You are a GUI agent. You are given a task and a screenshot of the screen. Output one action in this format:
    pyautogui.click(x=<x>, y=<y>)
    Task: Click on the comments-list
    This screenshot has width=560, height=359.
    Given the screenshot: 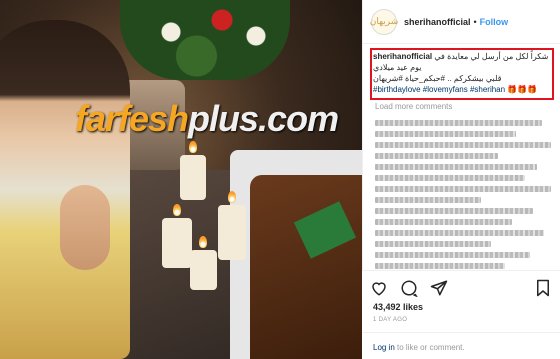 What is the action you would take?
    pyautogui.click(x=463, y=192)
    